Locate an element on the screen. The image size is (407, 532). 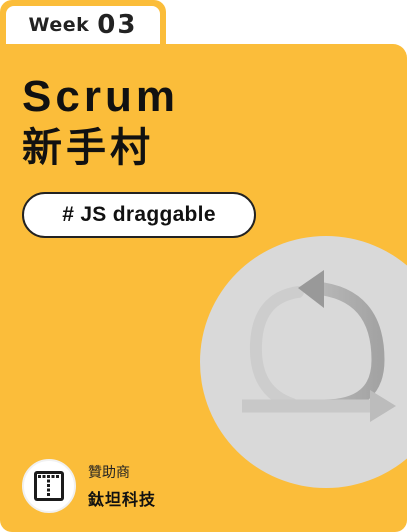
sponsor-text: 贊助商 鈦坦科技 is located at coordinates (122, 486).